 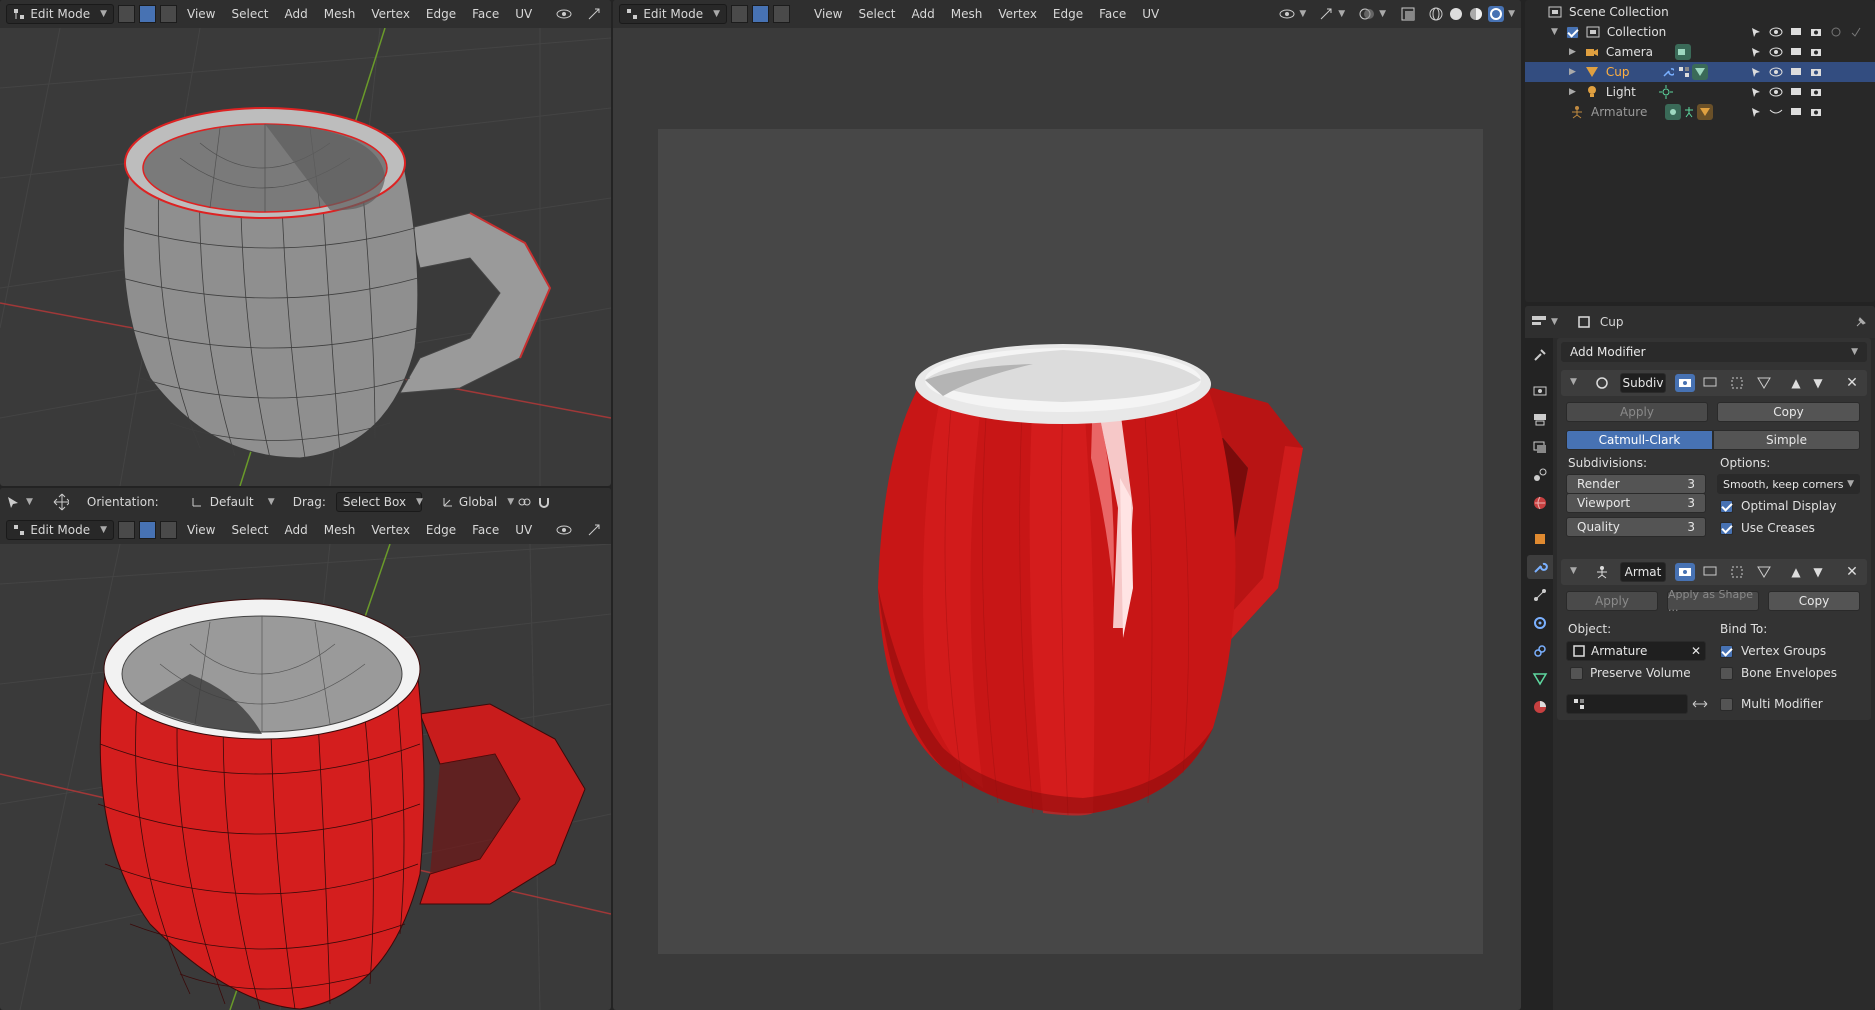 What do you see at coordinates (1700, 112) in the screenshot?
I see `outliner-item-armature: Armature` at bounding box center [1700, 112].